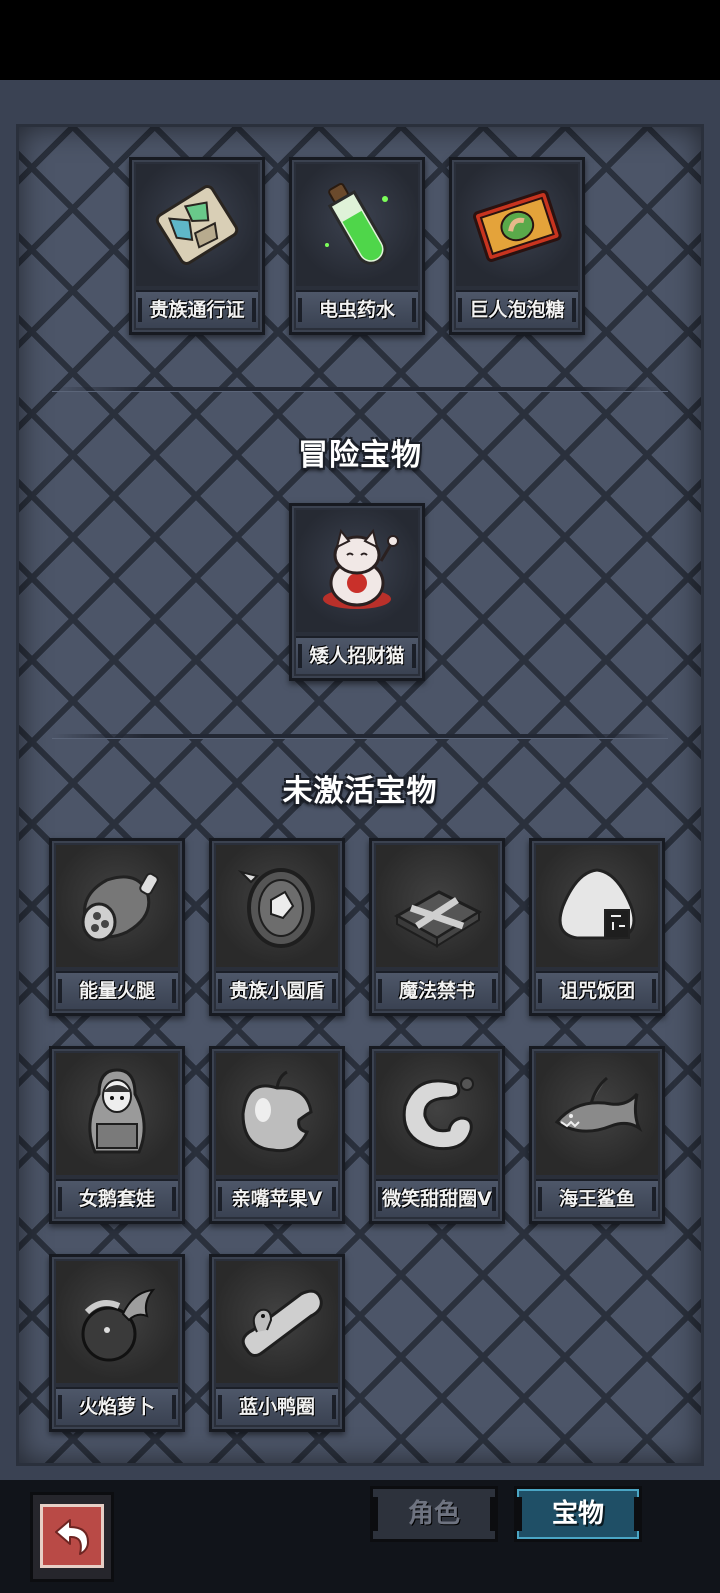 The width and height of the screenshot is (720, 1593). I want to click on treasure-item-ham: 能量火腿, so click(117, 927).